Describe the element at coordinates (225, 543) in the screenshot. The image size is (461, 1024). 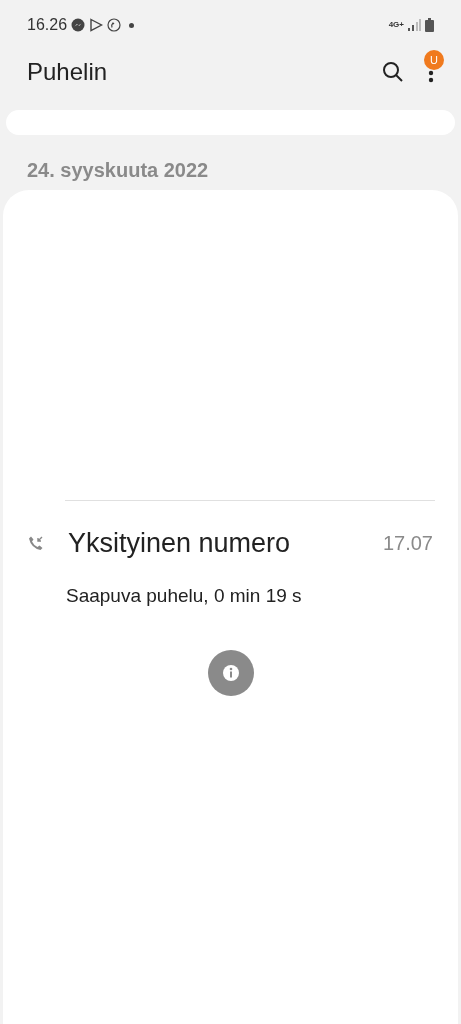
I see `caller-name: Yksityinen numero` at that location.